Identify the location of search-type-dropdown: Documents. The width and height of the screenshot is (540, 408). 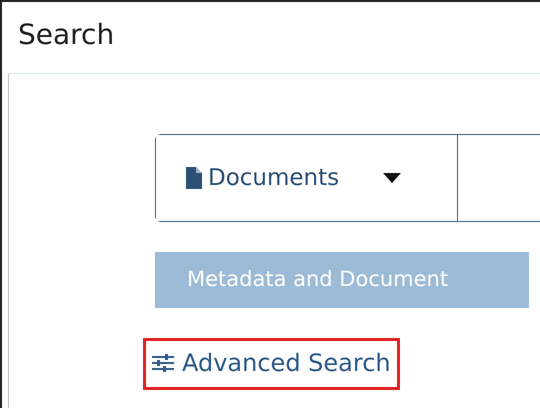
(307, 178).